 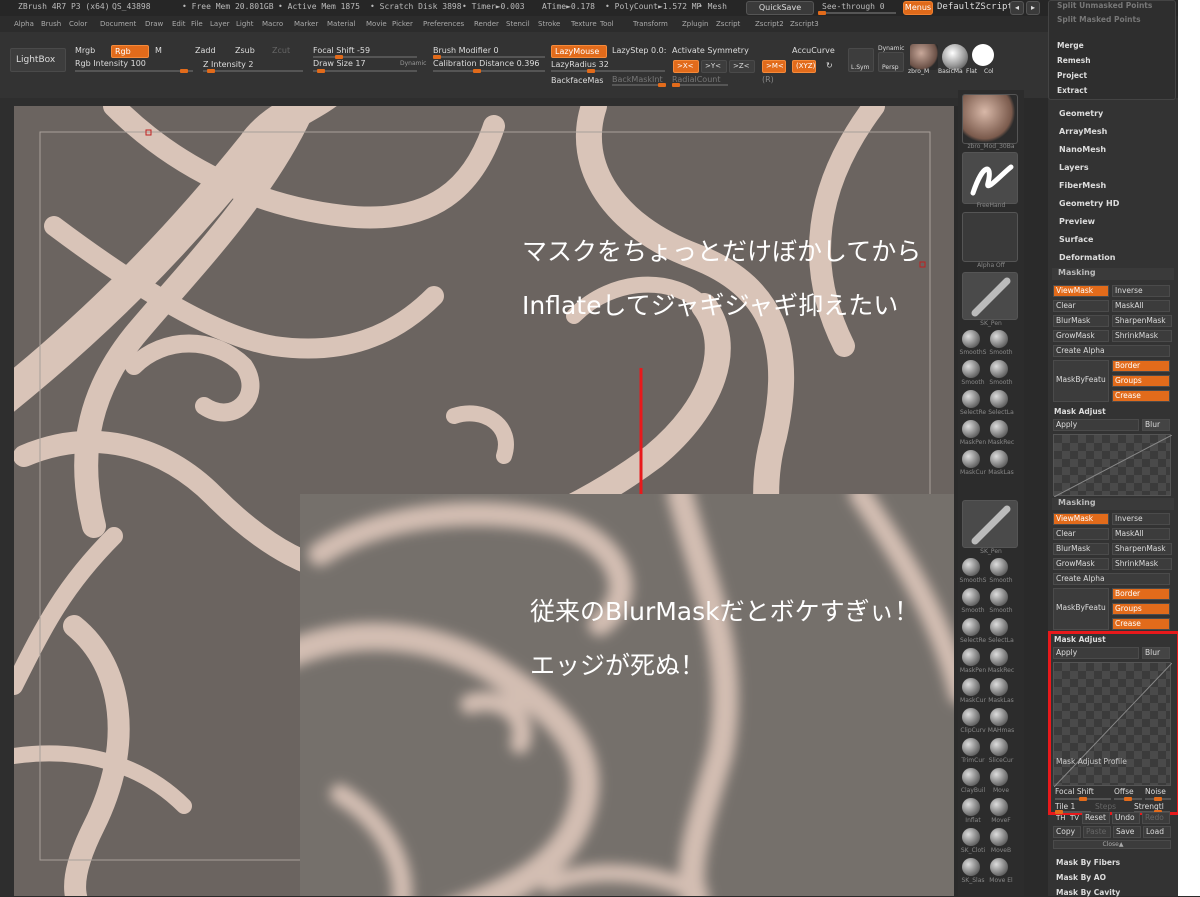 What do you see at coordinates (955, 57) in the screenshot?
I see `basic-material-thumb` at bounding box center [955, 57].